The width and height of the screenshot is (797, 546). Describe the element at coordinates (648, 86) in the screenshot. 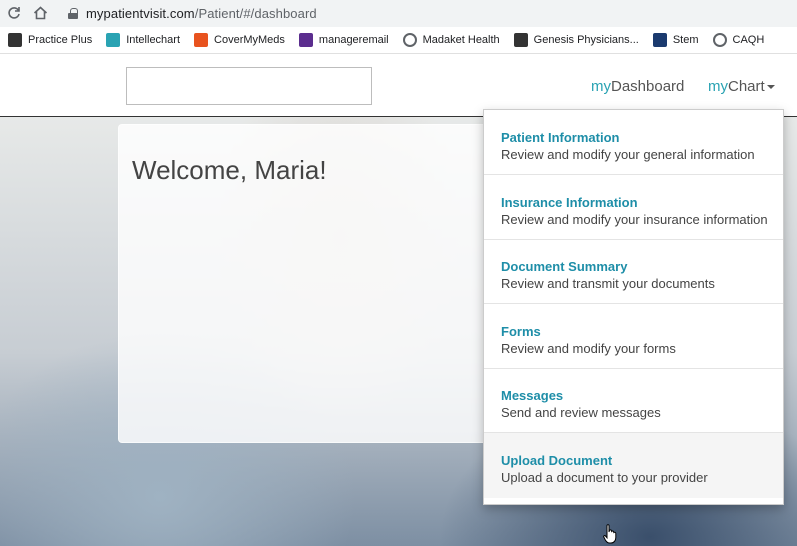

I see `nav-dashboard-label: Dashboard` at that location.